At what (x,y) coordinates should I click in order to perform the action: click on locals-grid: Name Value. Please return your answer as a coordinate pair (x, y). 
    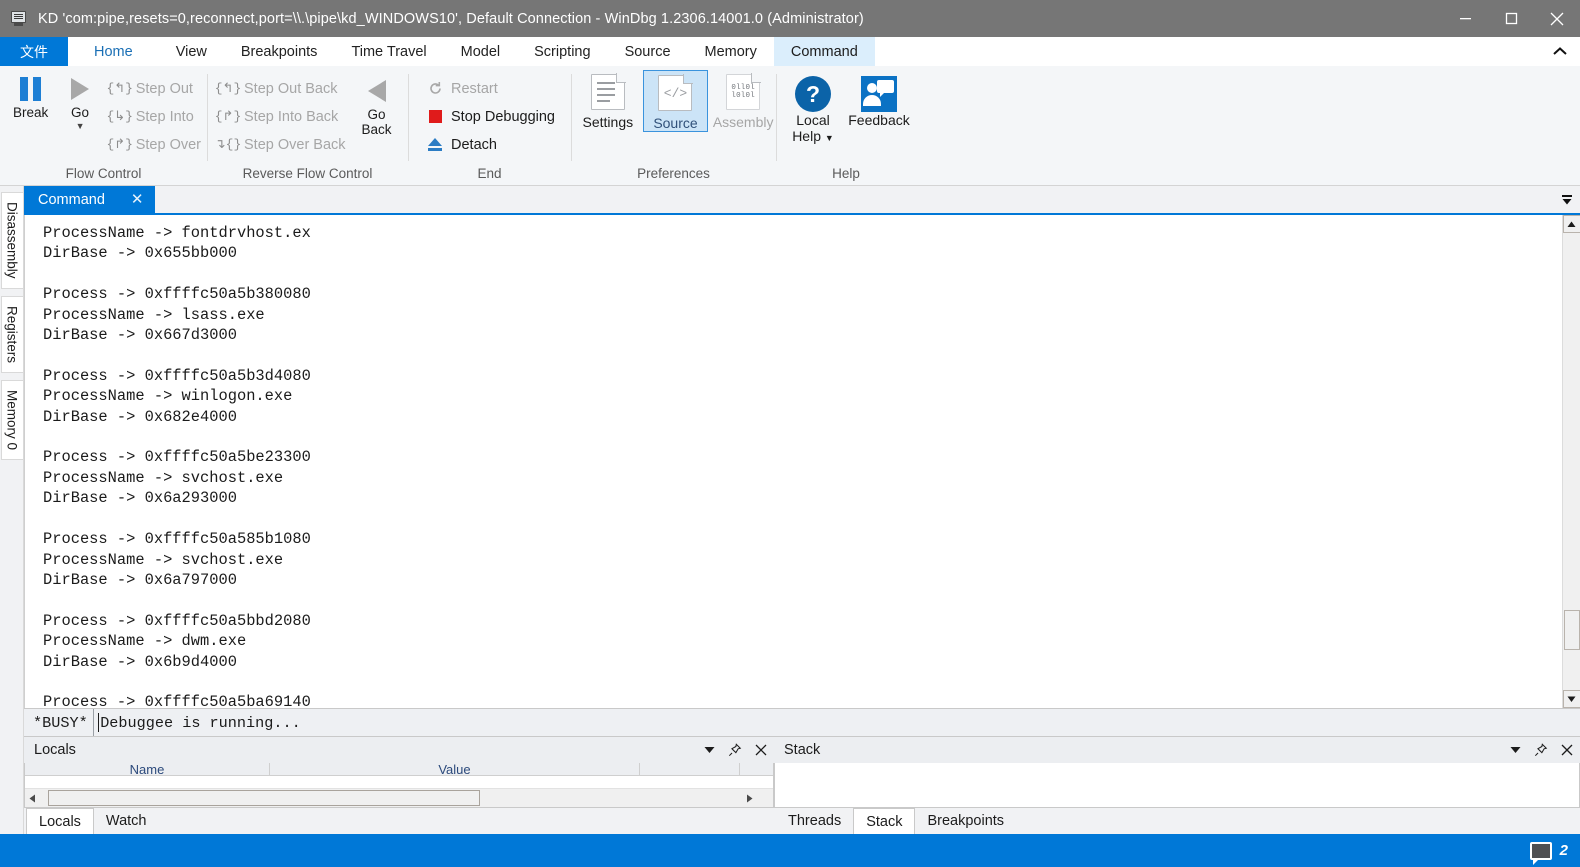
    Looking at the image, I should click on (399, 785).